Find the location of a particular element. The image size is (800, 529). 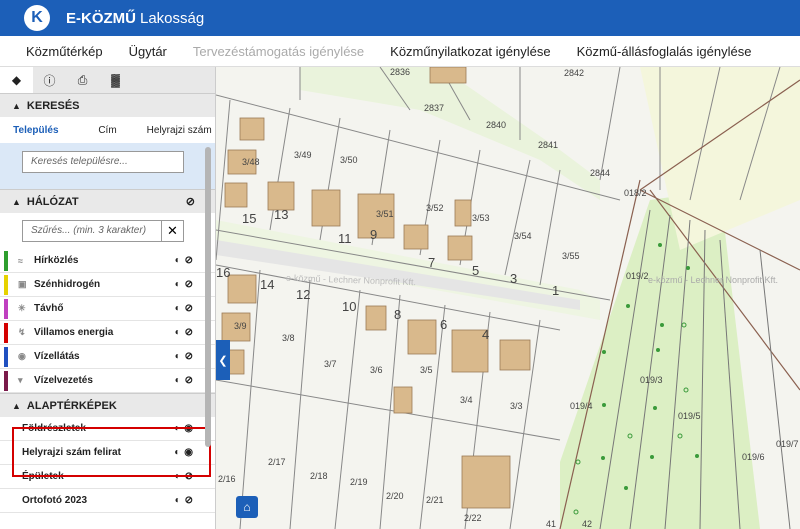

network-filter-input: Szűrés... (min. 3 karakter) is located at coordinates (92, 231).